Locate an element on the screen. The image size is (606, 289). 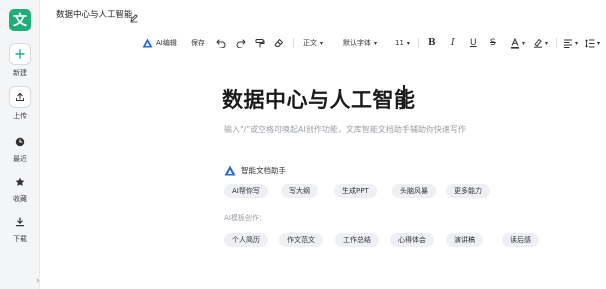
formatting-toolbar: AI编辑 保存 正文 ▾ 默认字体 ▾ 11 ▾ B I U S ▾ ▾ ▾ ▾ is located at coordinates (373, 43).